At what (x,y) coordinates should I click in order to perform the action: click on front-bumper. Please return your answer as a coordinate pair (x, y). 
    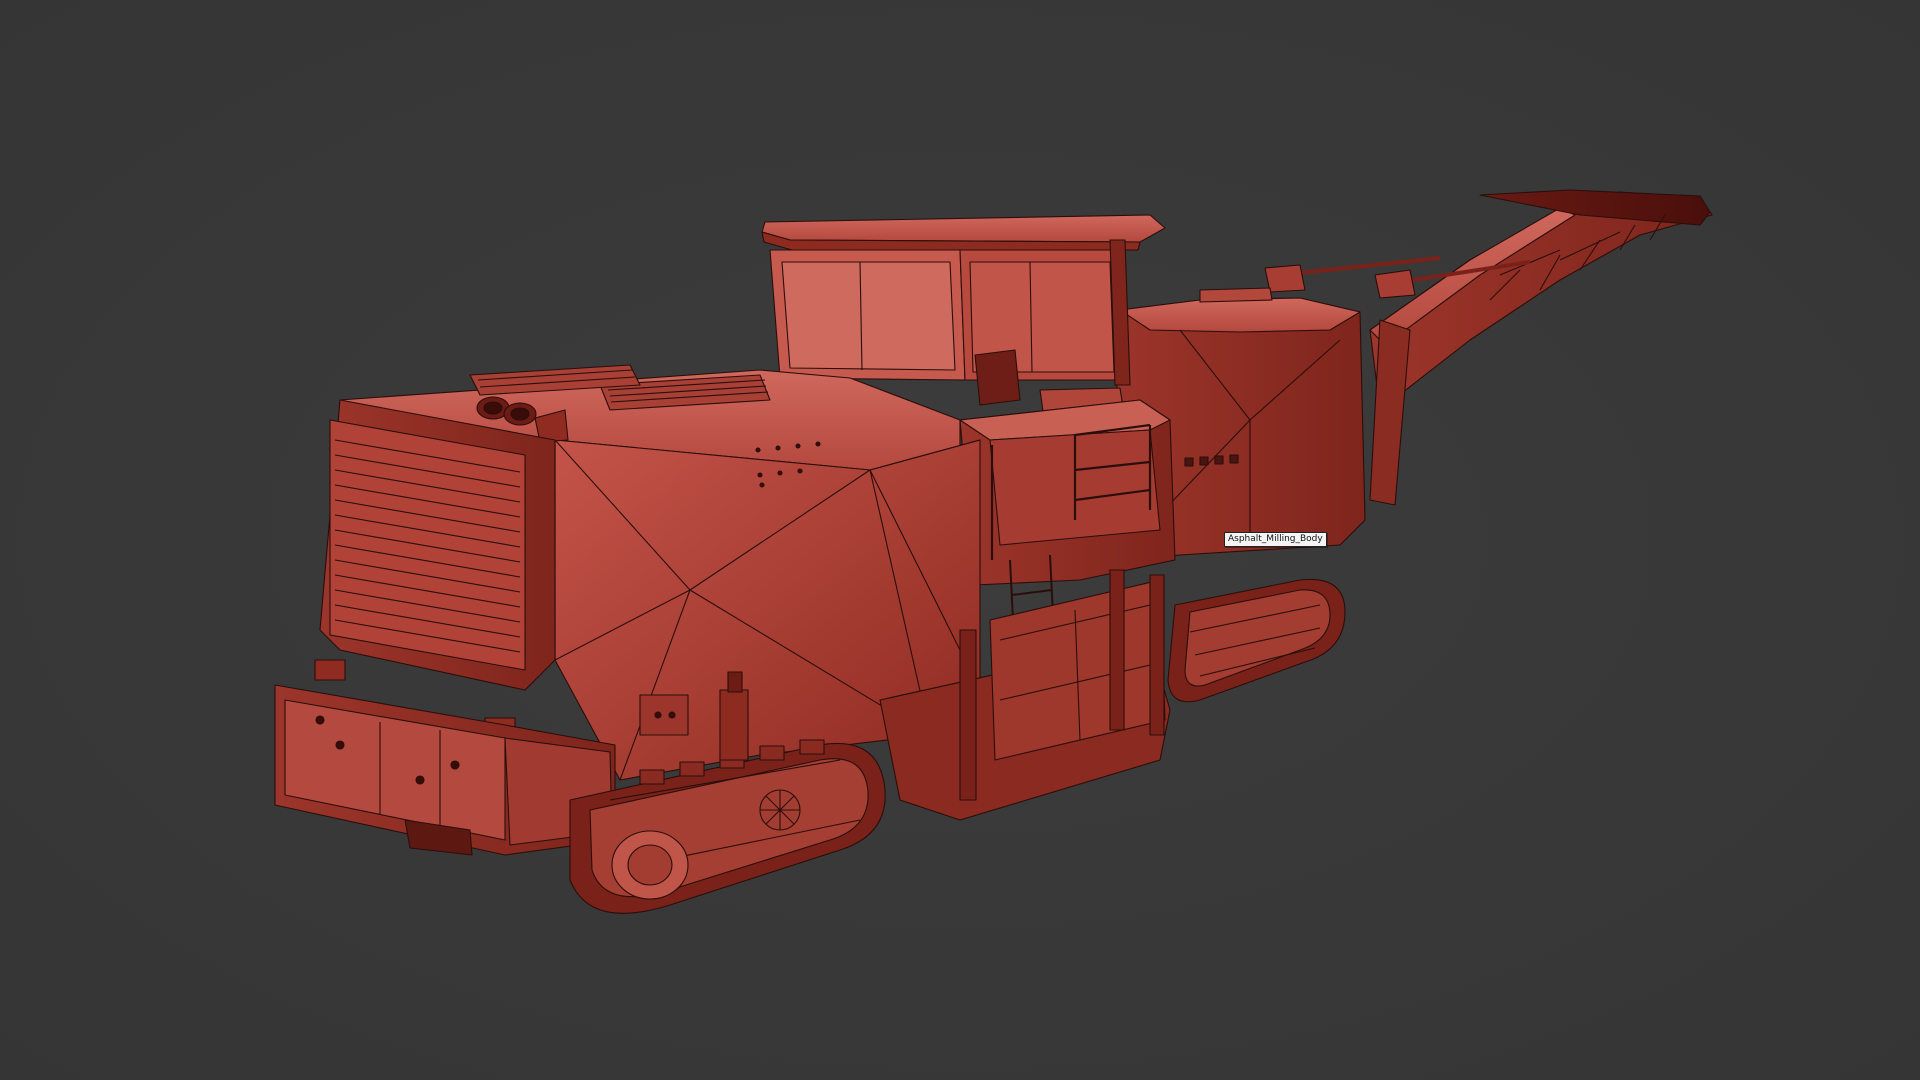
    Looking at the image, I should click on (445, 770).